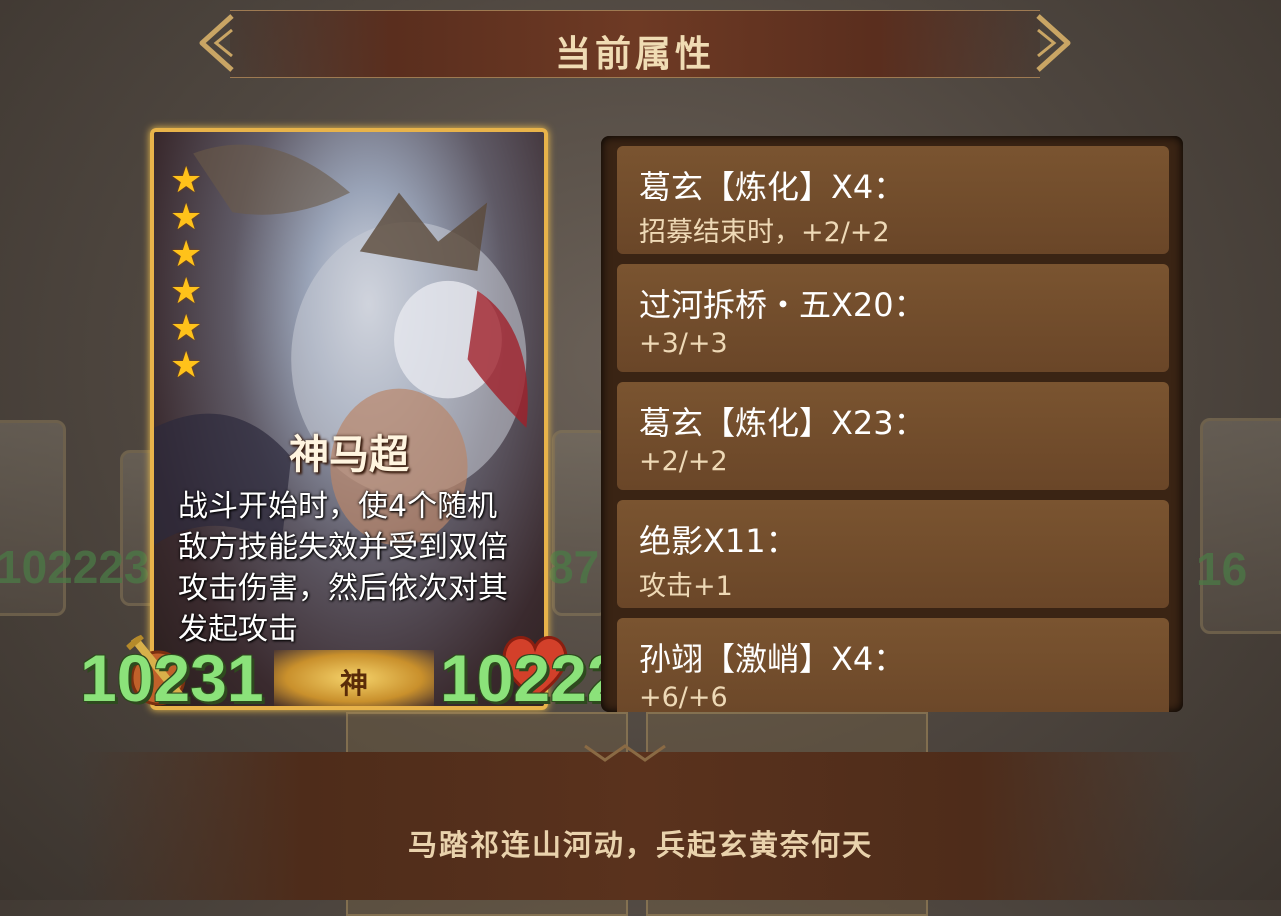 This screenshot has width=1281, height=916. I want to click on chevron-left-icon, so click(216, 43).